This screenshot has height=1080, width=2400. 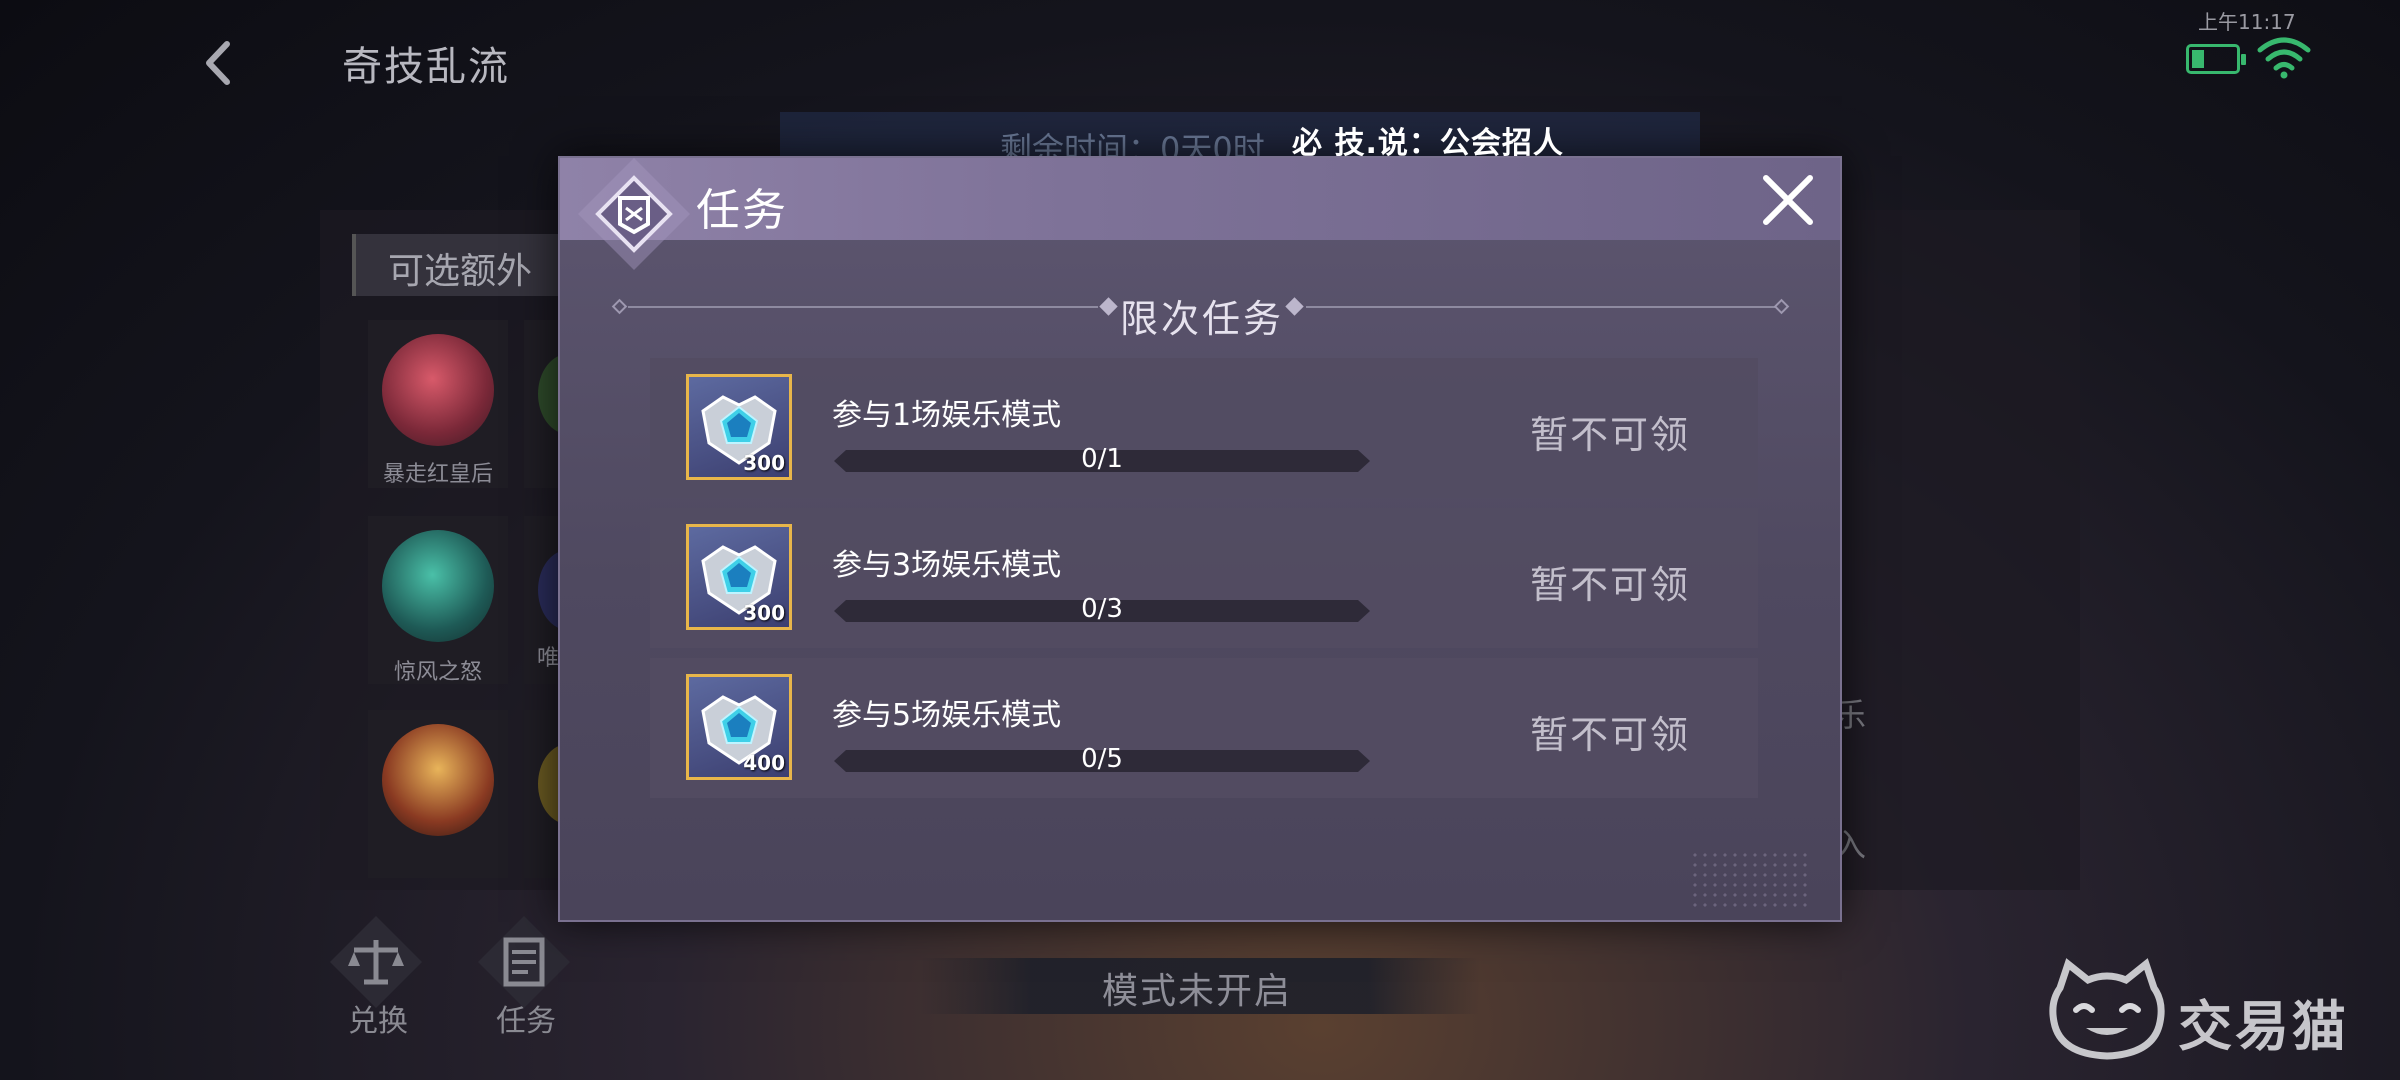 I want to click on reward-item: 400, so click(x=739, y=727).